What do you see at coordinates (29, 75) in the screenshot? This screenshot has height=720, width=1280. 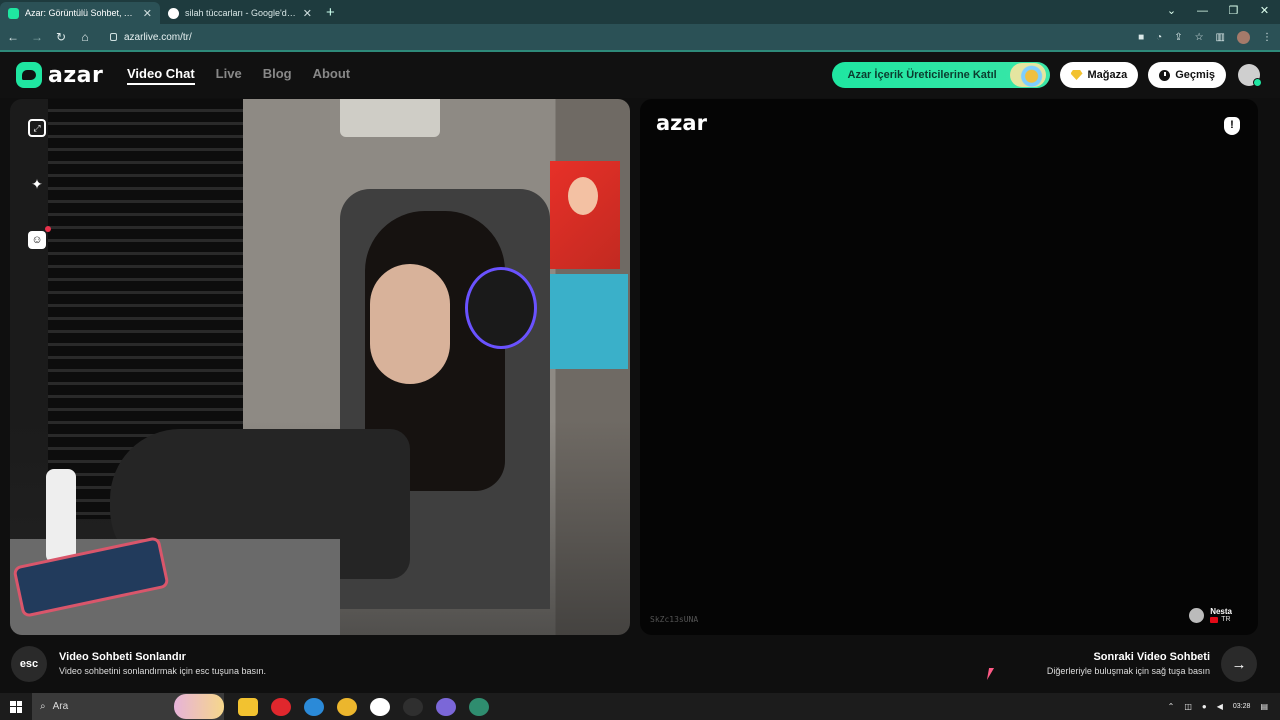 I see `azar-logo-icon` at bounding box center [29, 75].